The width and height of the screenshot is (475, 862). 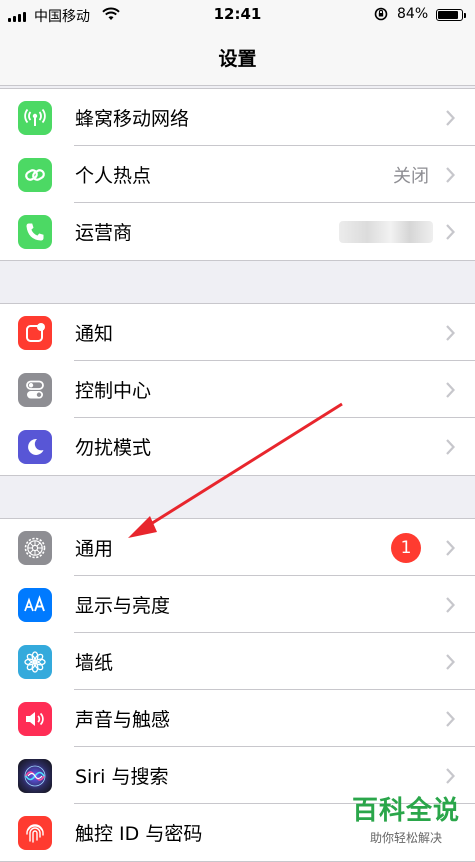 I want to click on settings-row-cellular: 蜂窝移动网络, so click(x=237, y=117).